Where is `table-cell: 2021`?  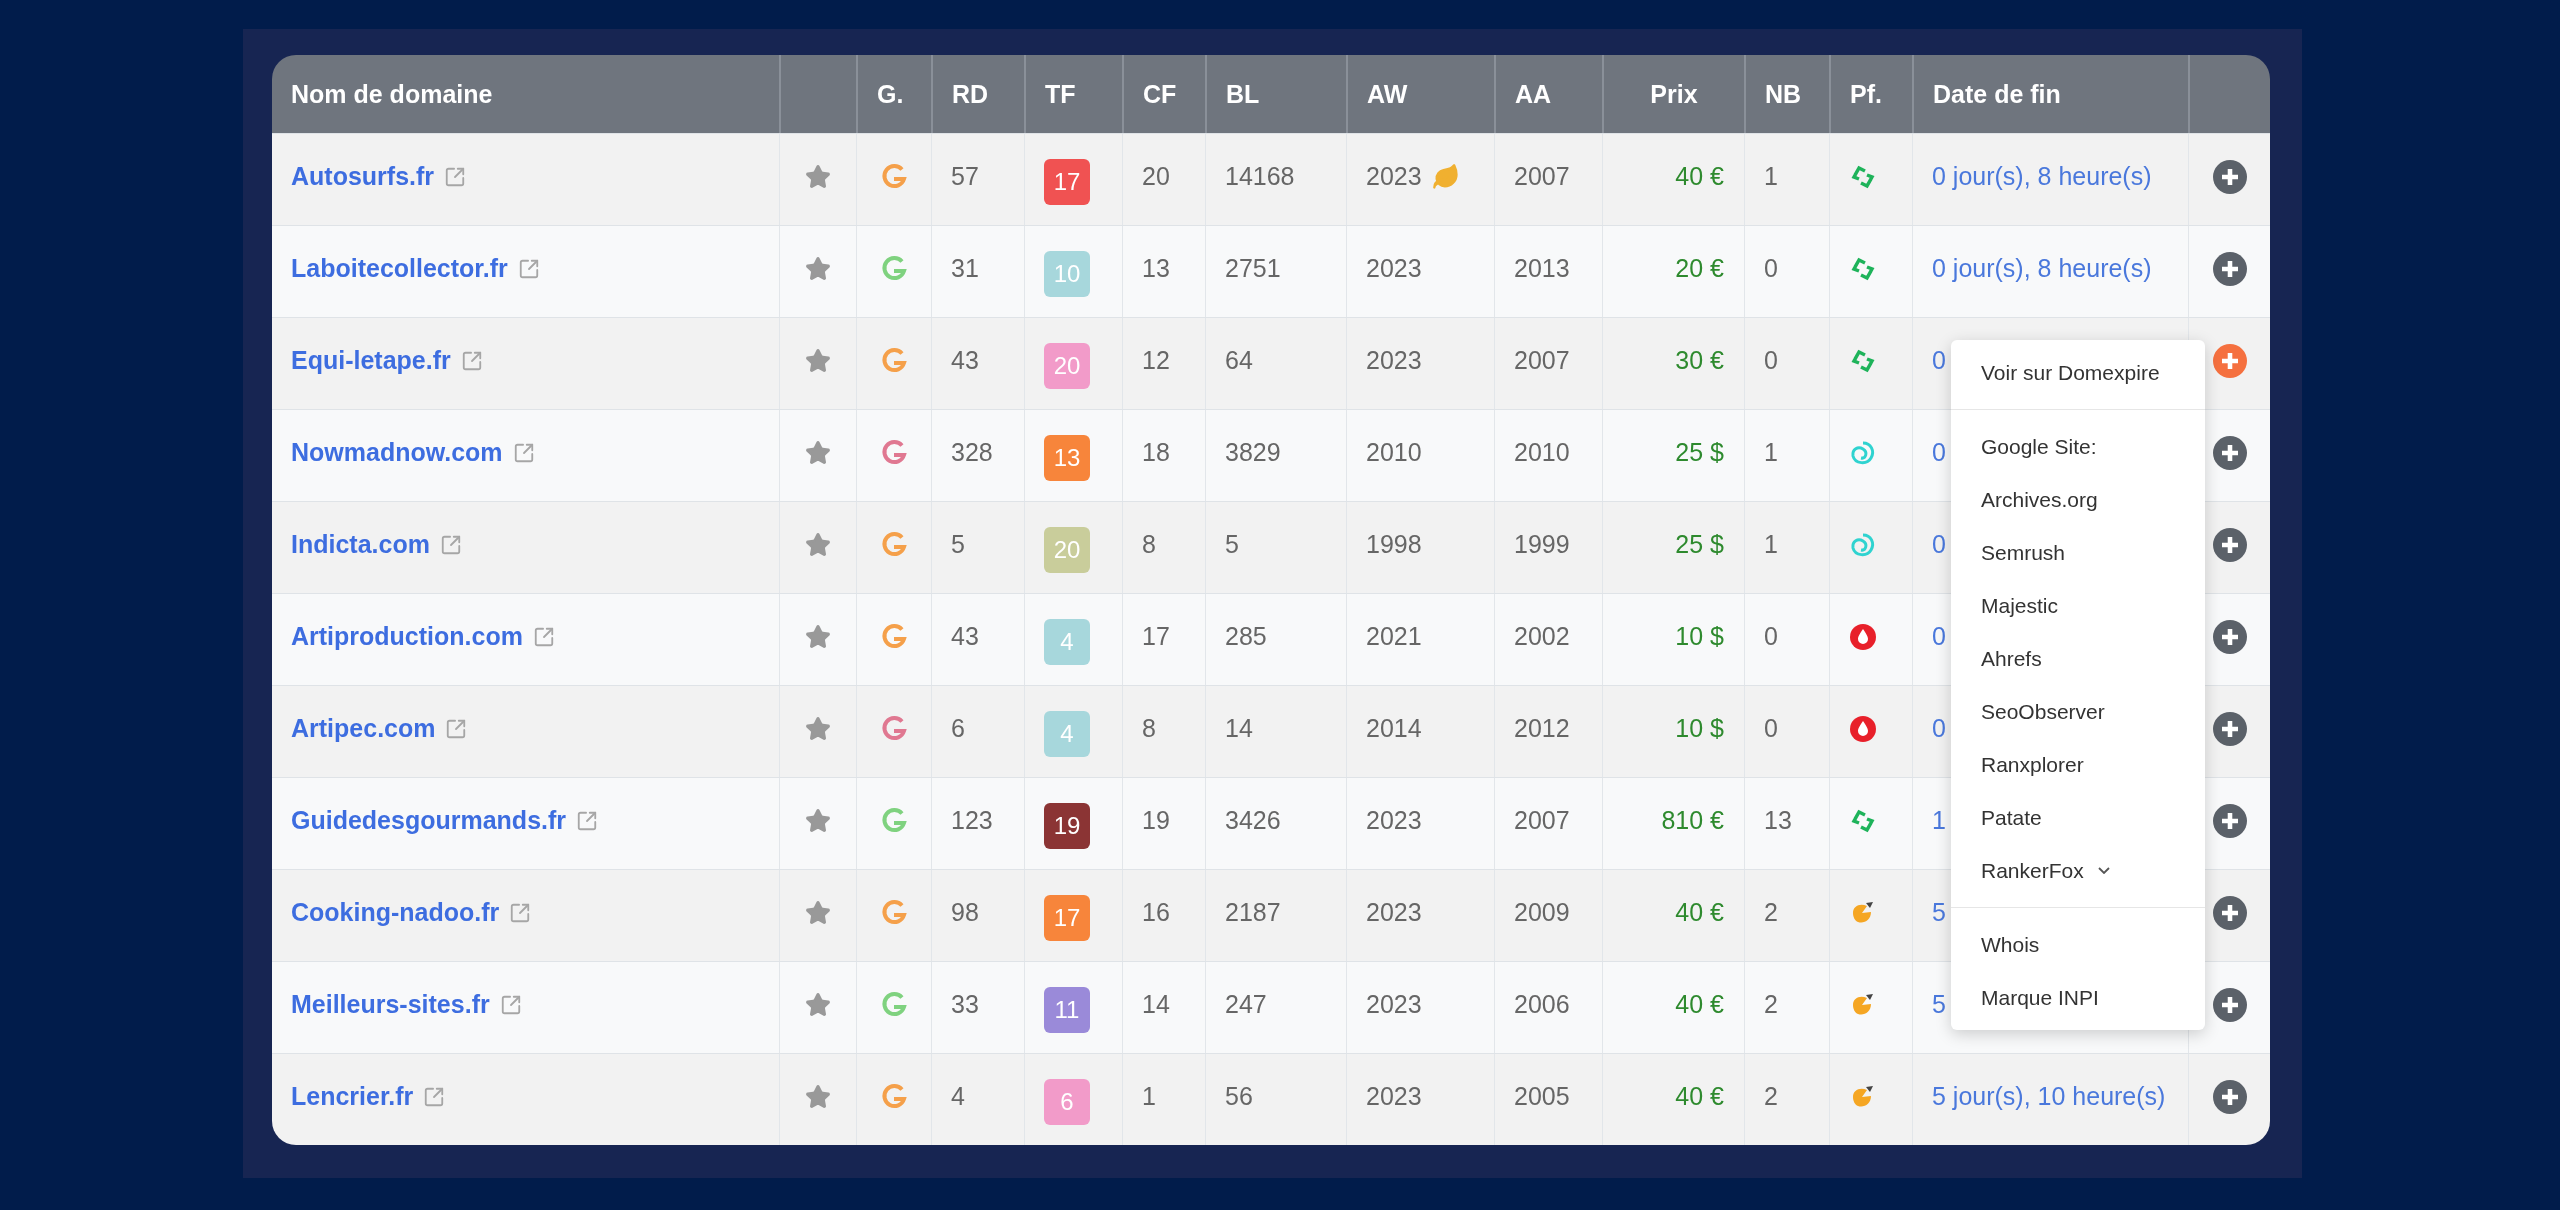 table-cell: 2021 is located at coordinates (1394, 636).